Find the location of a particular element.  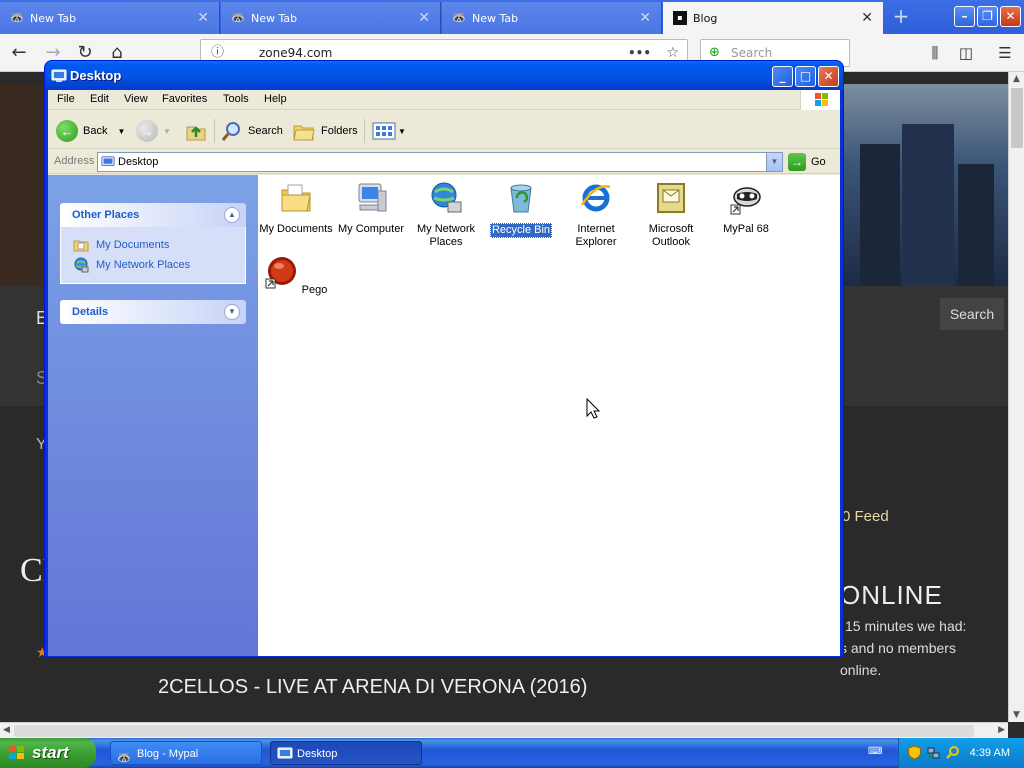

online-text: 15 minutes we had: is located at coordinates (906, 626).